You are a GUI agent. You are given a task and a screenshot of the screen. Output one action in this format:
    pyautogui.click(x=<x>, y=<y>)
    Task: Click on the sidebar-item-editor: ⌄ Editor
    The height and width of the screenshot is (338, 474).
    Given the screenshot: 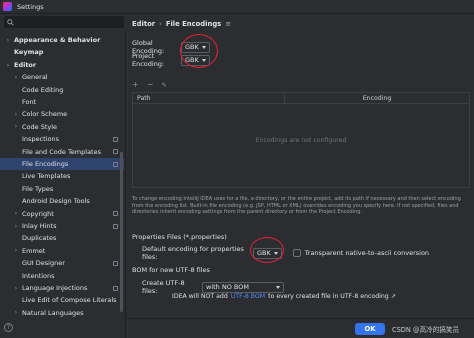 What is the action you would take?
    pyautogui.click(x=62, y=65)
    